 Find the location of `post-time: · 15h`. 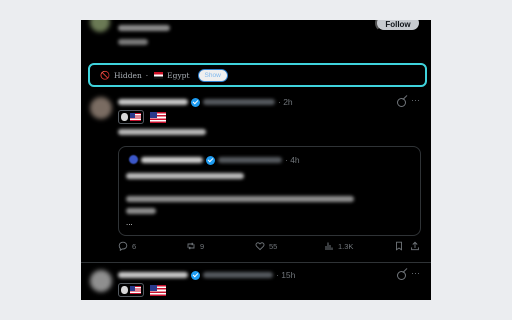

post-time: · 15h is located at coordinates (285, 275).